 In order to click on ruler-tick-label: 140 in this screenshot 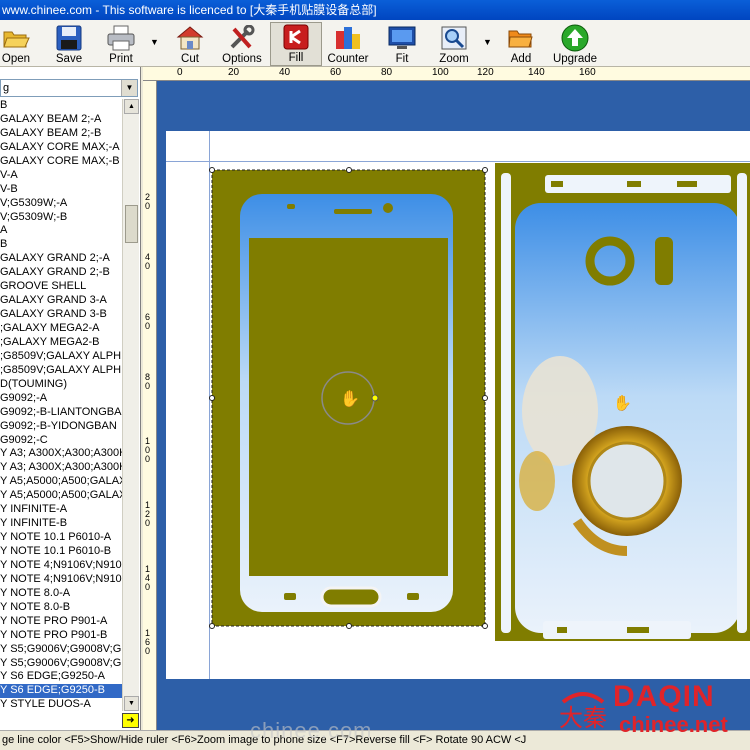, I will do `click(148, 578)`.